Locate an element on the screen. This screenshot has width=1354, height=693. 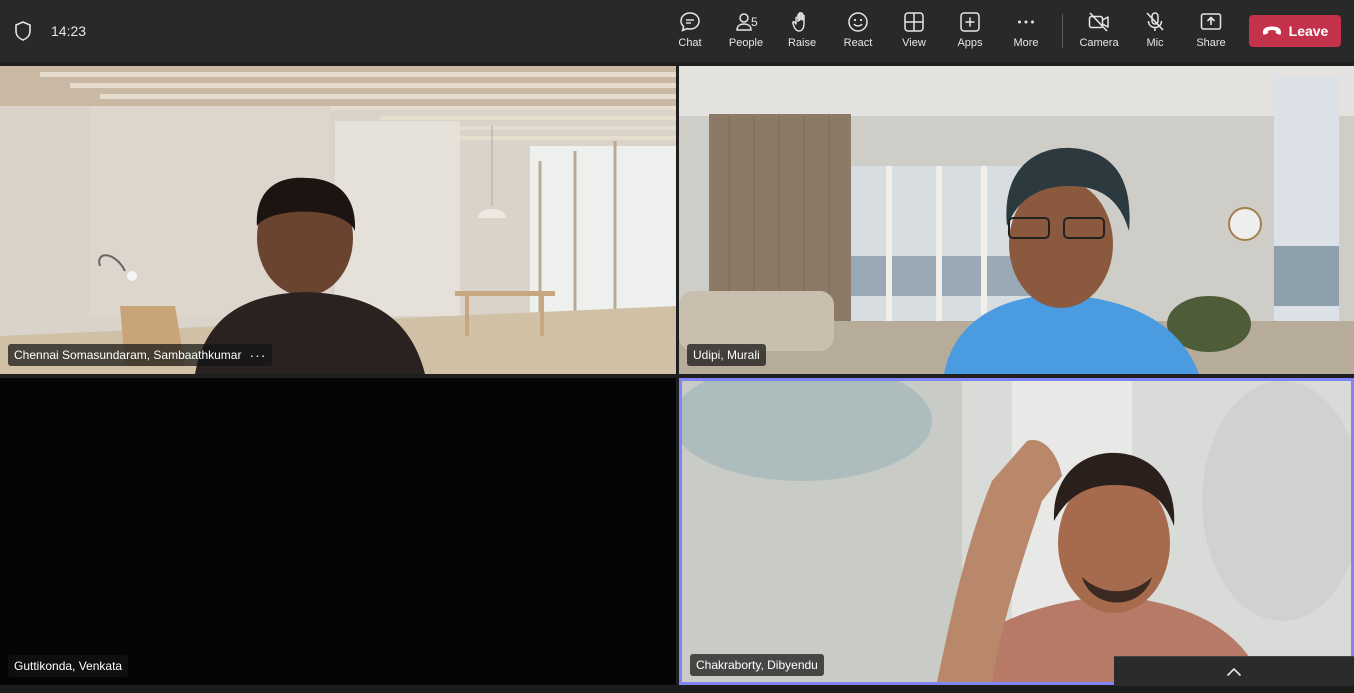
apps-button: Apps is located at coordinates (970, 33).